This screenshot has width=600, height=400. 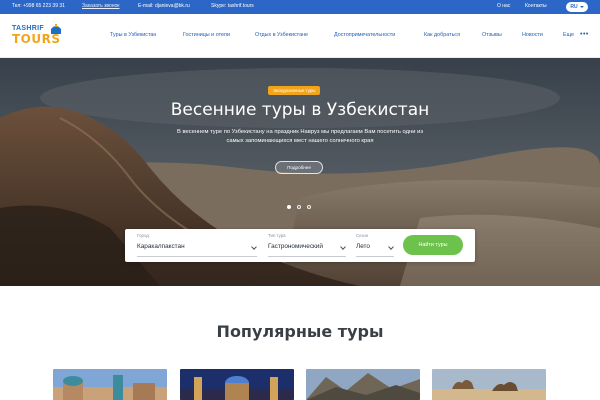 What do you see at coordinates (294, 90) in the screenshot?
I see `tour-category-badge: Экскурсионные туры` at bounding box center [294, 90].